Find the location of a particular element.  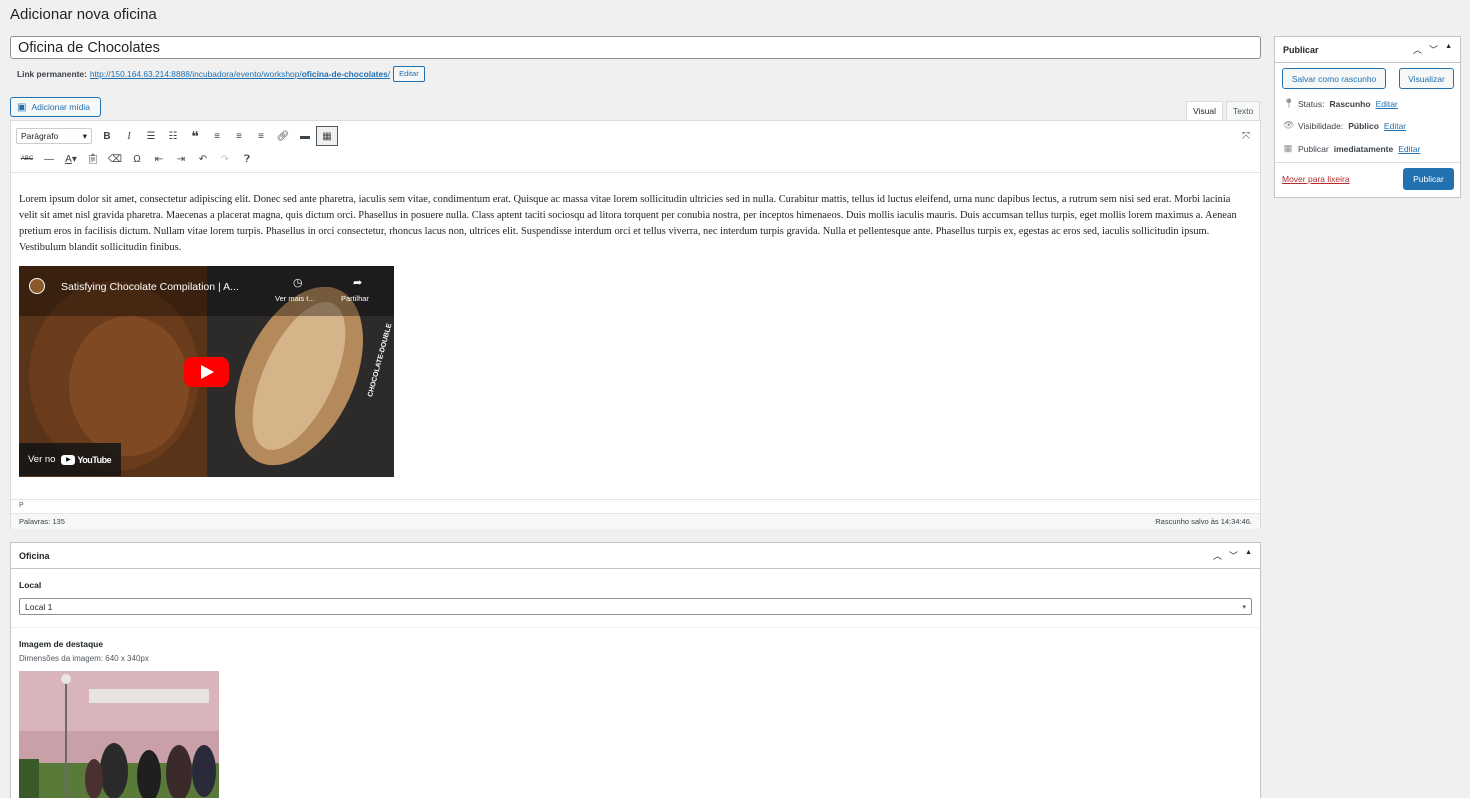

paste-text-icon: 📋︎ is located at coordinates (93, 159).